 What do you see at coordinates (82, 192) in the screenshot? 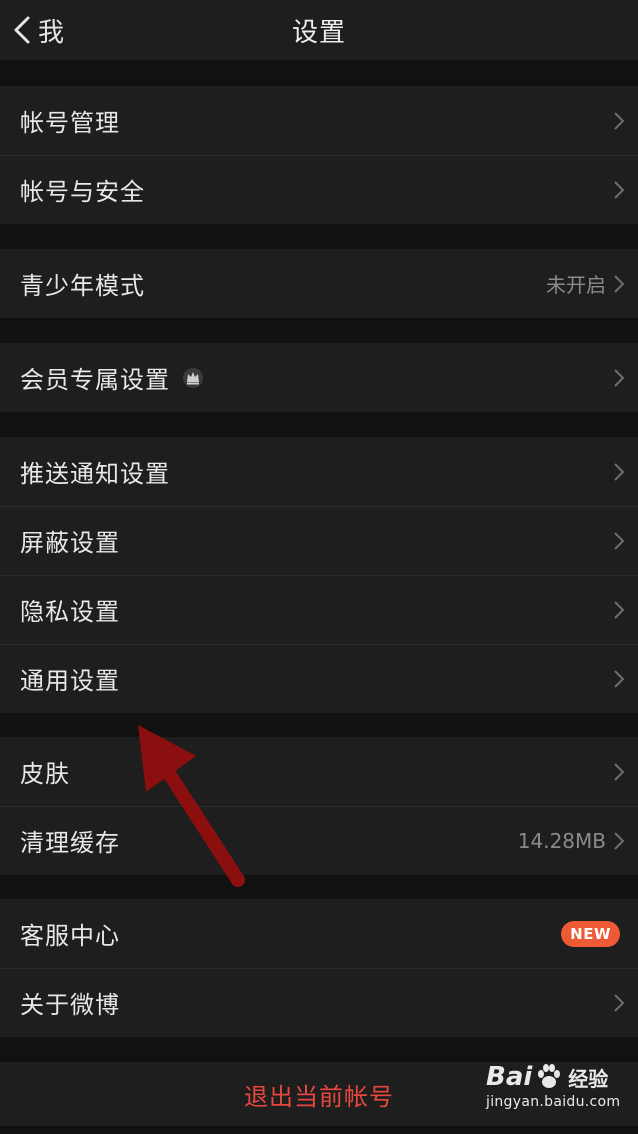
I see `settings-item-label: 帐号与安全` at bounding box center [82, 192].